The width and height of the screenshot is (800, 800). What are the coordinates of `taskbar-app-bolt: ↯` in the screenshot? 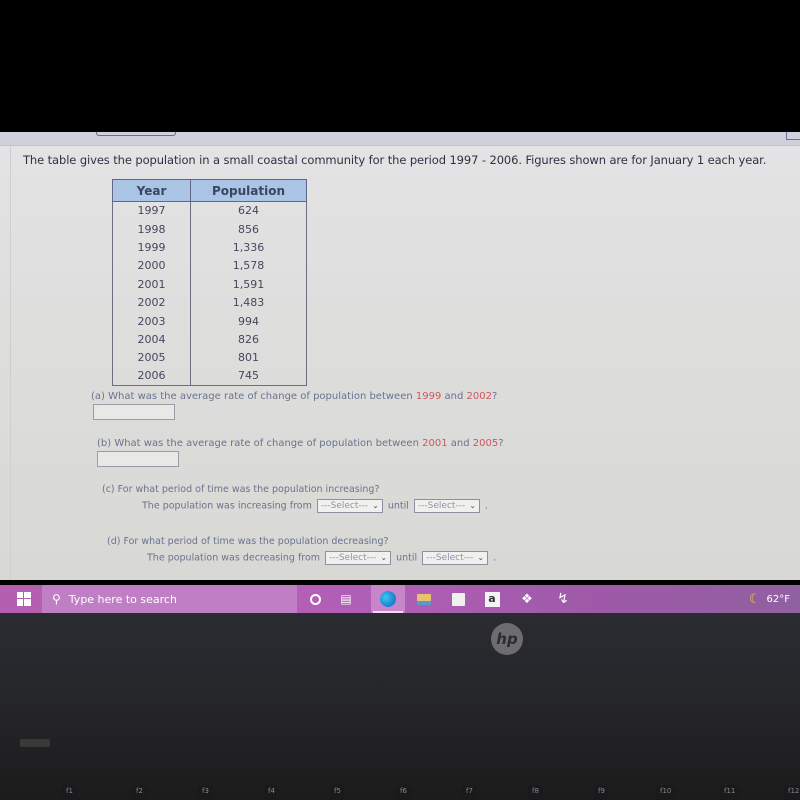 It's located at (563, 599).